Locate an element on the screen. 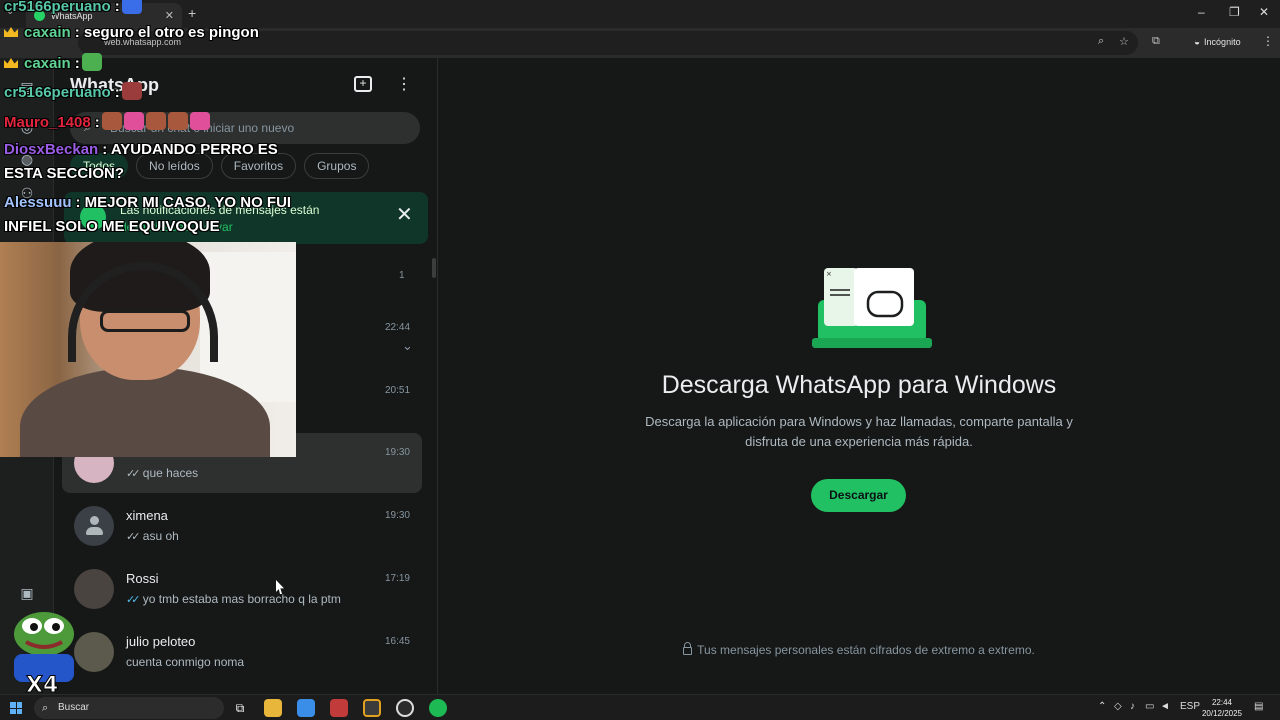 The image size is (1280, 720). glasses is located at coordinates (145, 321).